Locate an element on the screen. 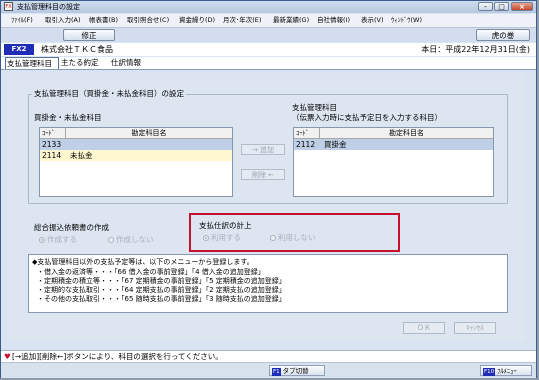 The image size is (539, 380). journal-title: 支払仕訳の計上 is located at coordinates (225, 225).